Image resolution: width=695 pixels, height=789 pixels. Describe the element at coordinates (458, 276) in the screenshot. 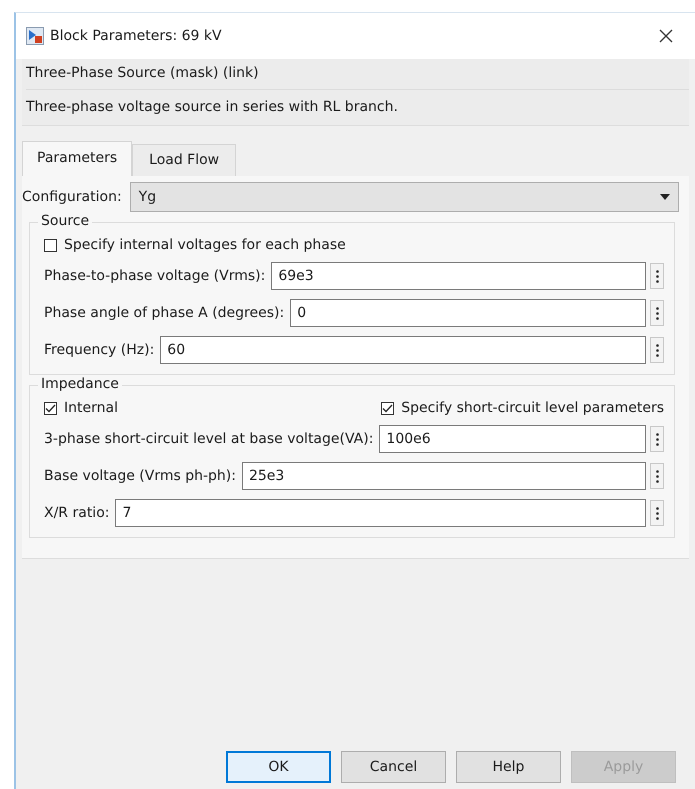

I see `input-field: 69e3` at that location.